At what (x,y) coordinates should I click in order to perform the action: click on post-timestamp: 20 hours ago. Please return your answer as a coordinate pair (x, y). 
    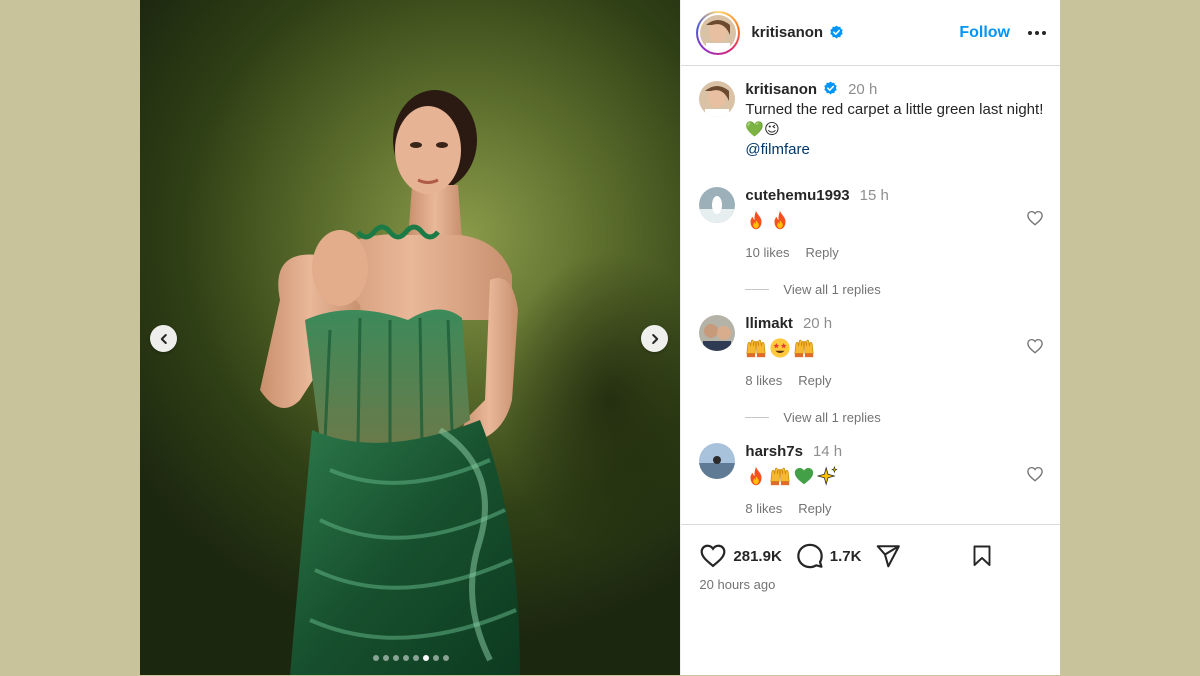
    Looking at the image, I should click on (737, 584).